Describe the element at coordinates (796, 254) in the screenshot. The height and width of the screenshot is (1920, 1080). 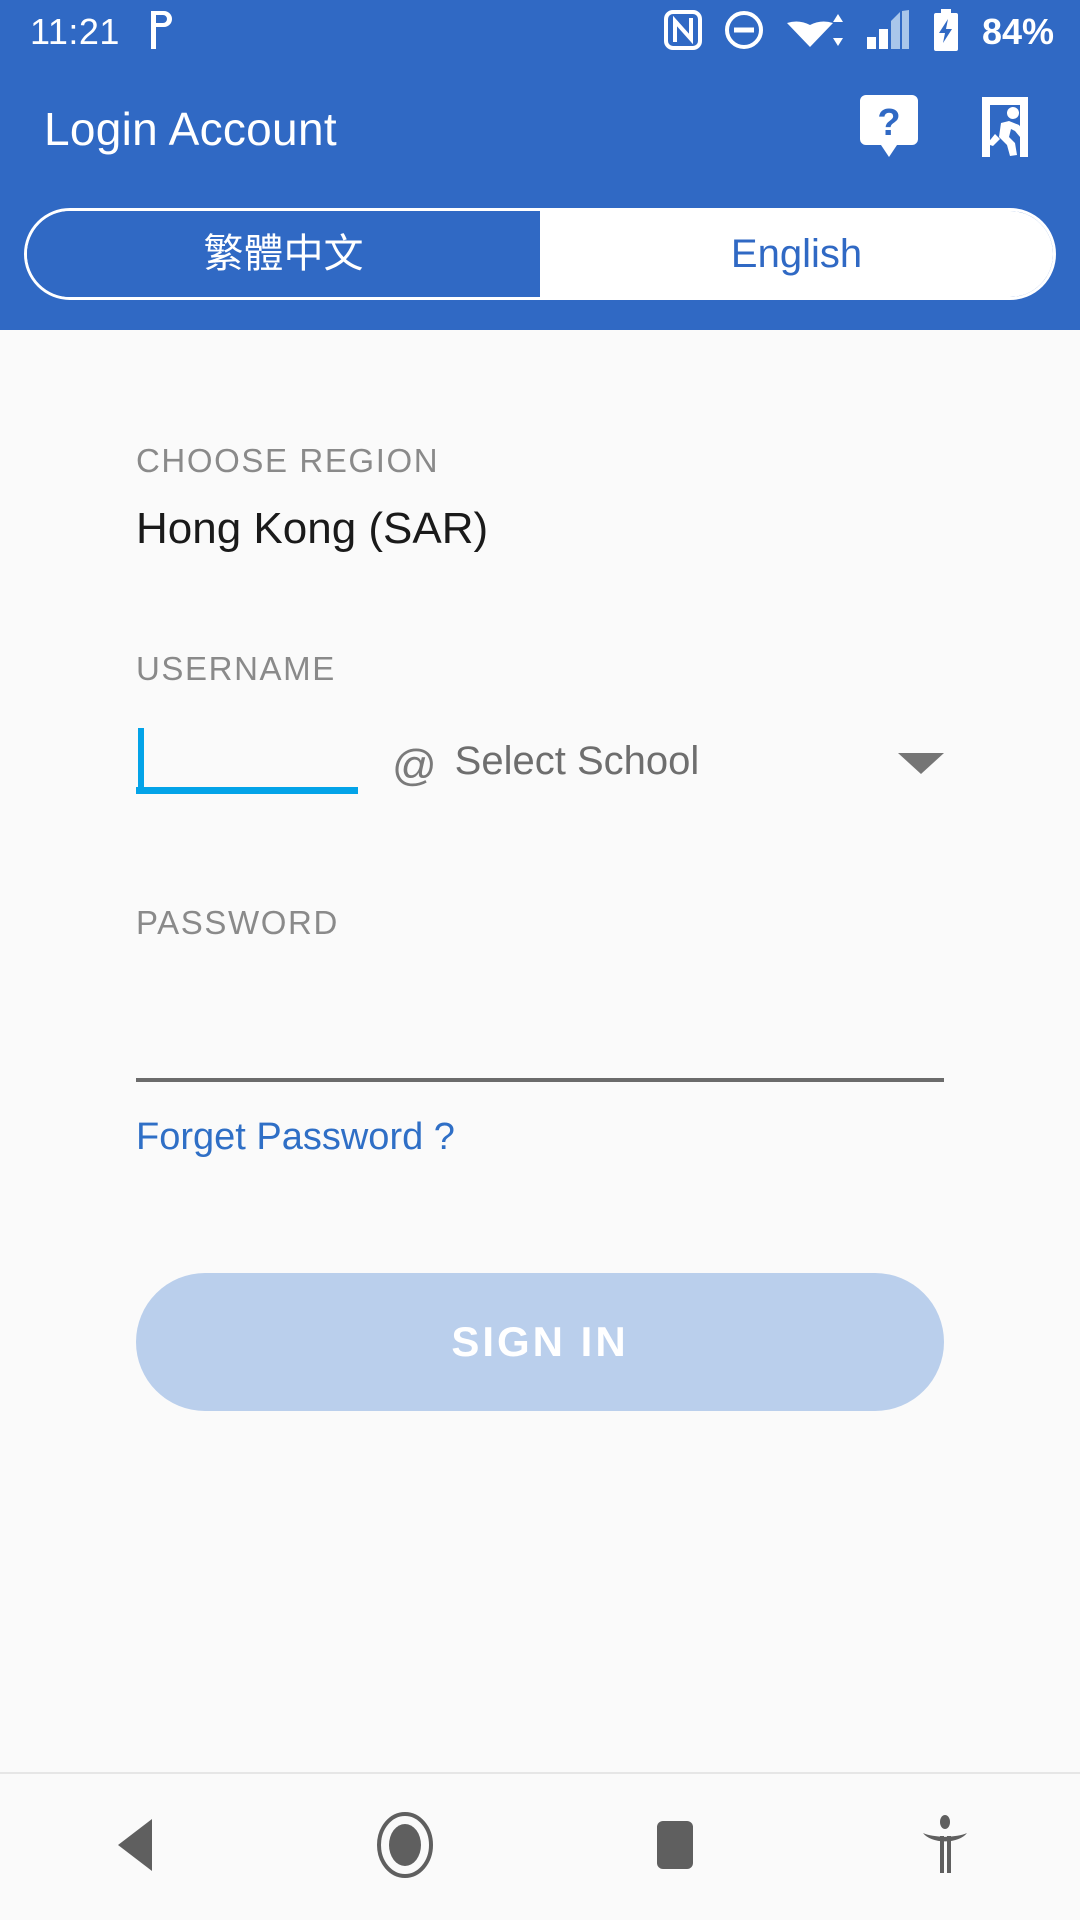
I see `language-option-english: English` at that location.